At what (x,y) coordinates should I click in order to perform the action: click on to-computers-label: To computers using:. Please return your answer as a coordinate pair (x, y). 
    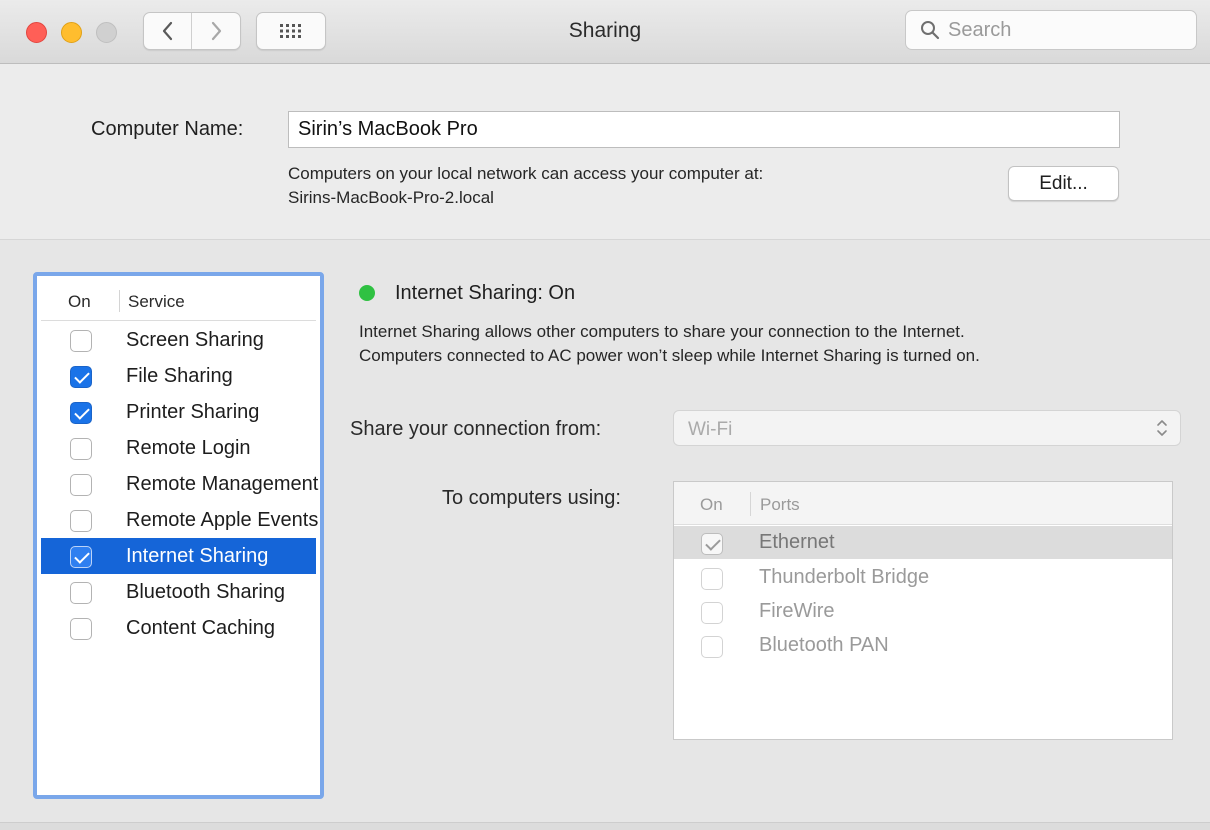
    Looking at the image, I should click on (531, 498).